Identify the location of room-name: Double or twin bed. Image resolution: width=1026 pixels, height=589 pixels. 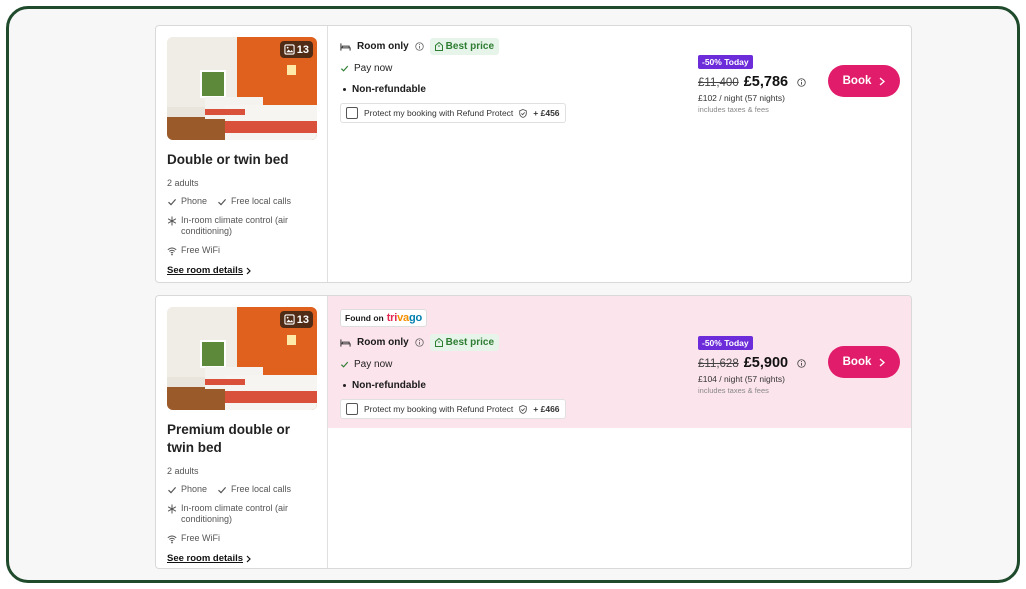
(228, 159).